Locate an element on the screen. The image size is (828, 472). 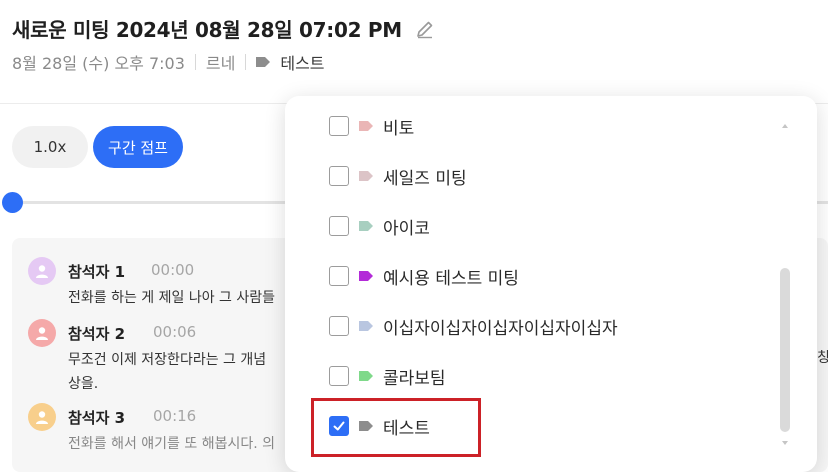
speaker-name: 참석자 3 is located at coordinates (97, 418).